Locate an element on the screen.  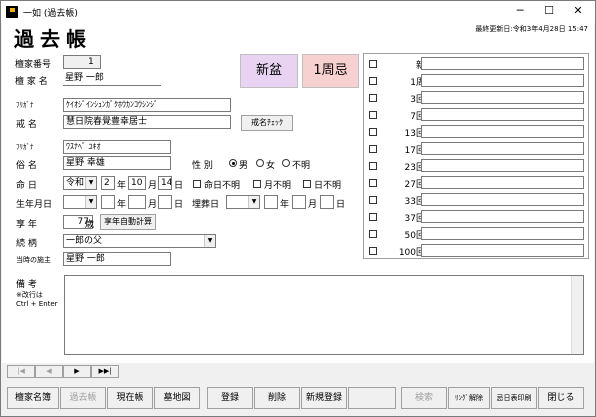
birth-era-select: ▼ is located at coordinates (80, 202).